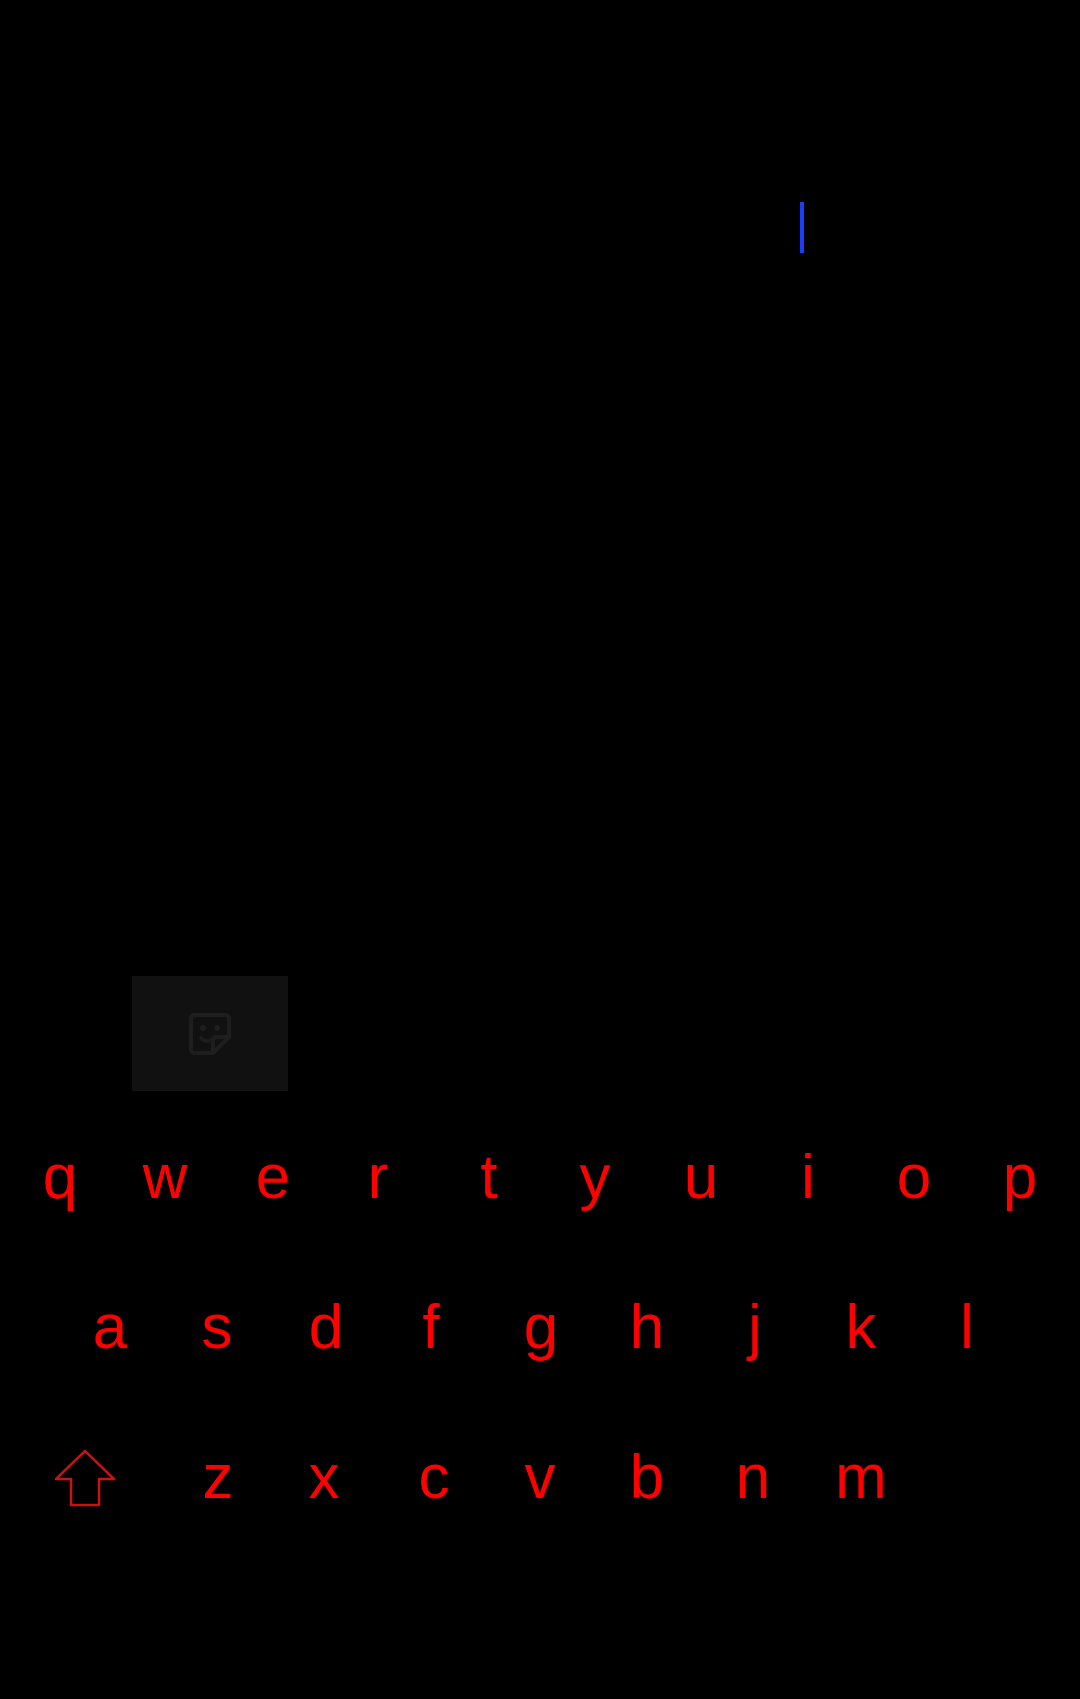 This screenshot has height=1699, width=1080. Describe the element at coordinates (326, 1328) in the screenshot. I see `key-d: d` at that location.